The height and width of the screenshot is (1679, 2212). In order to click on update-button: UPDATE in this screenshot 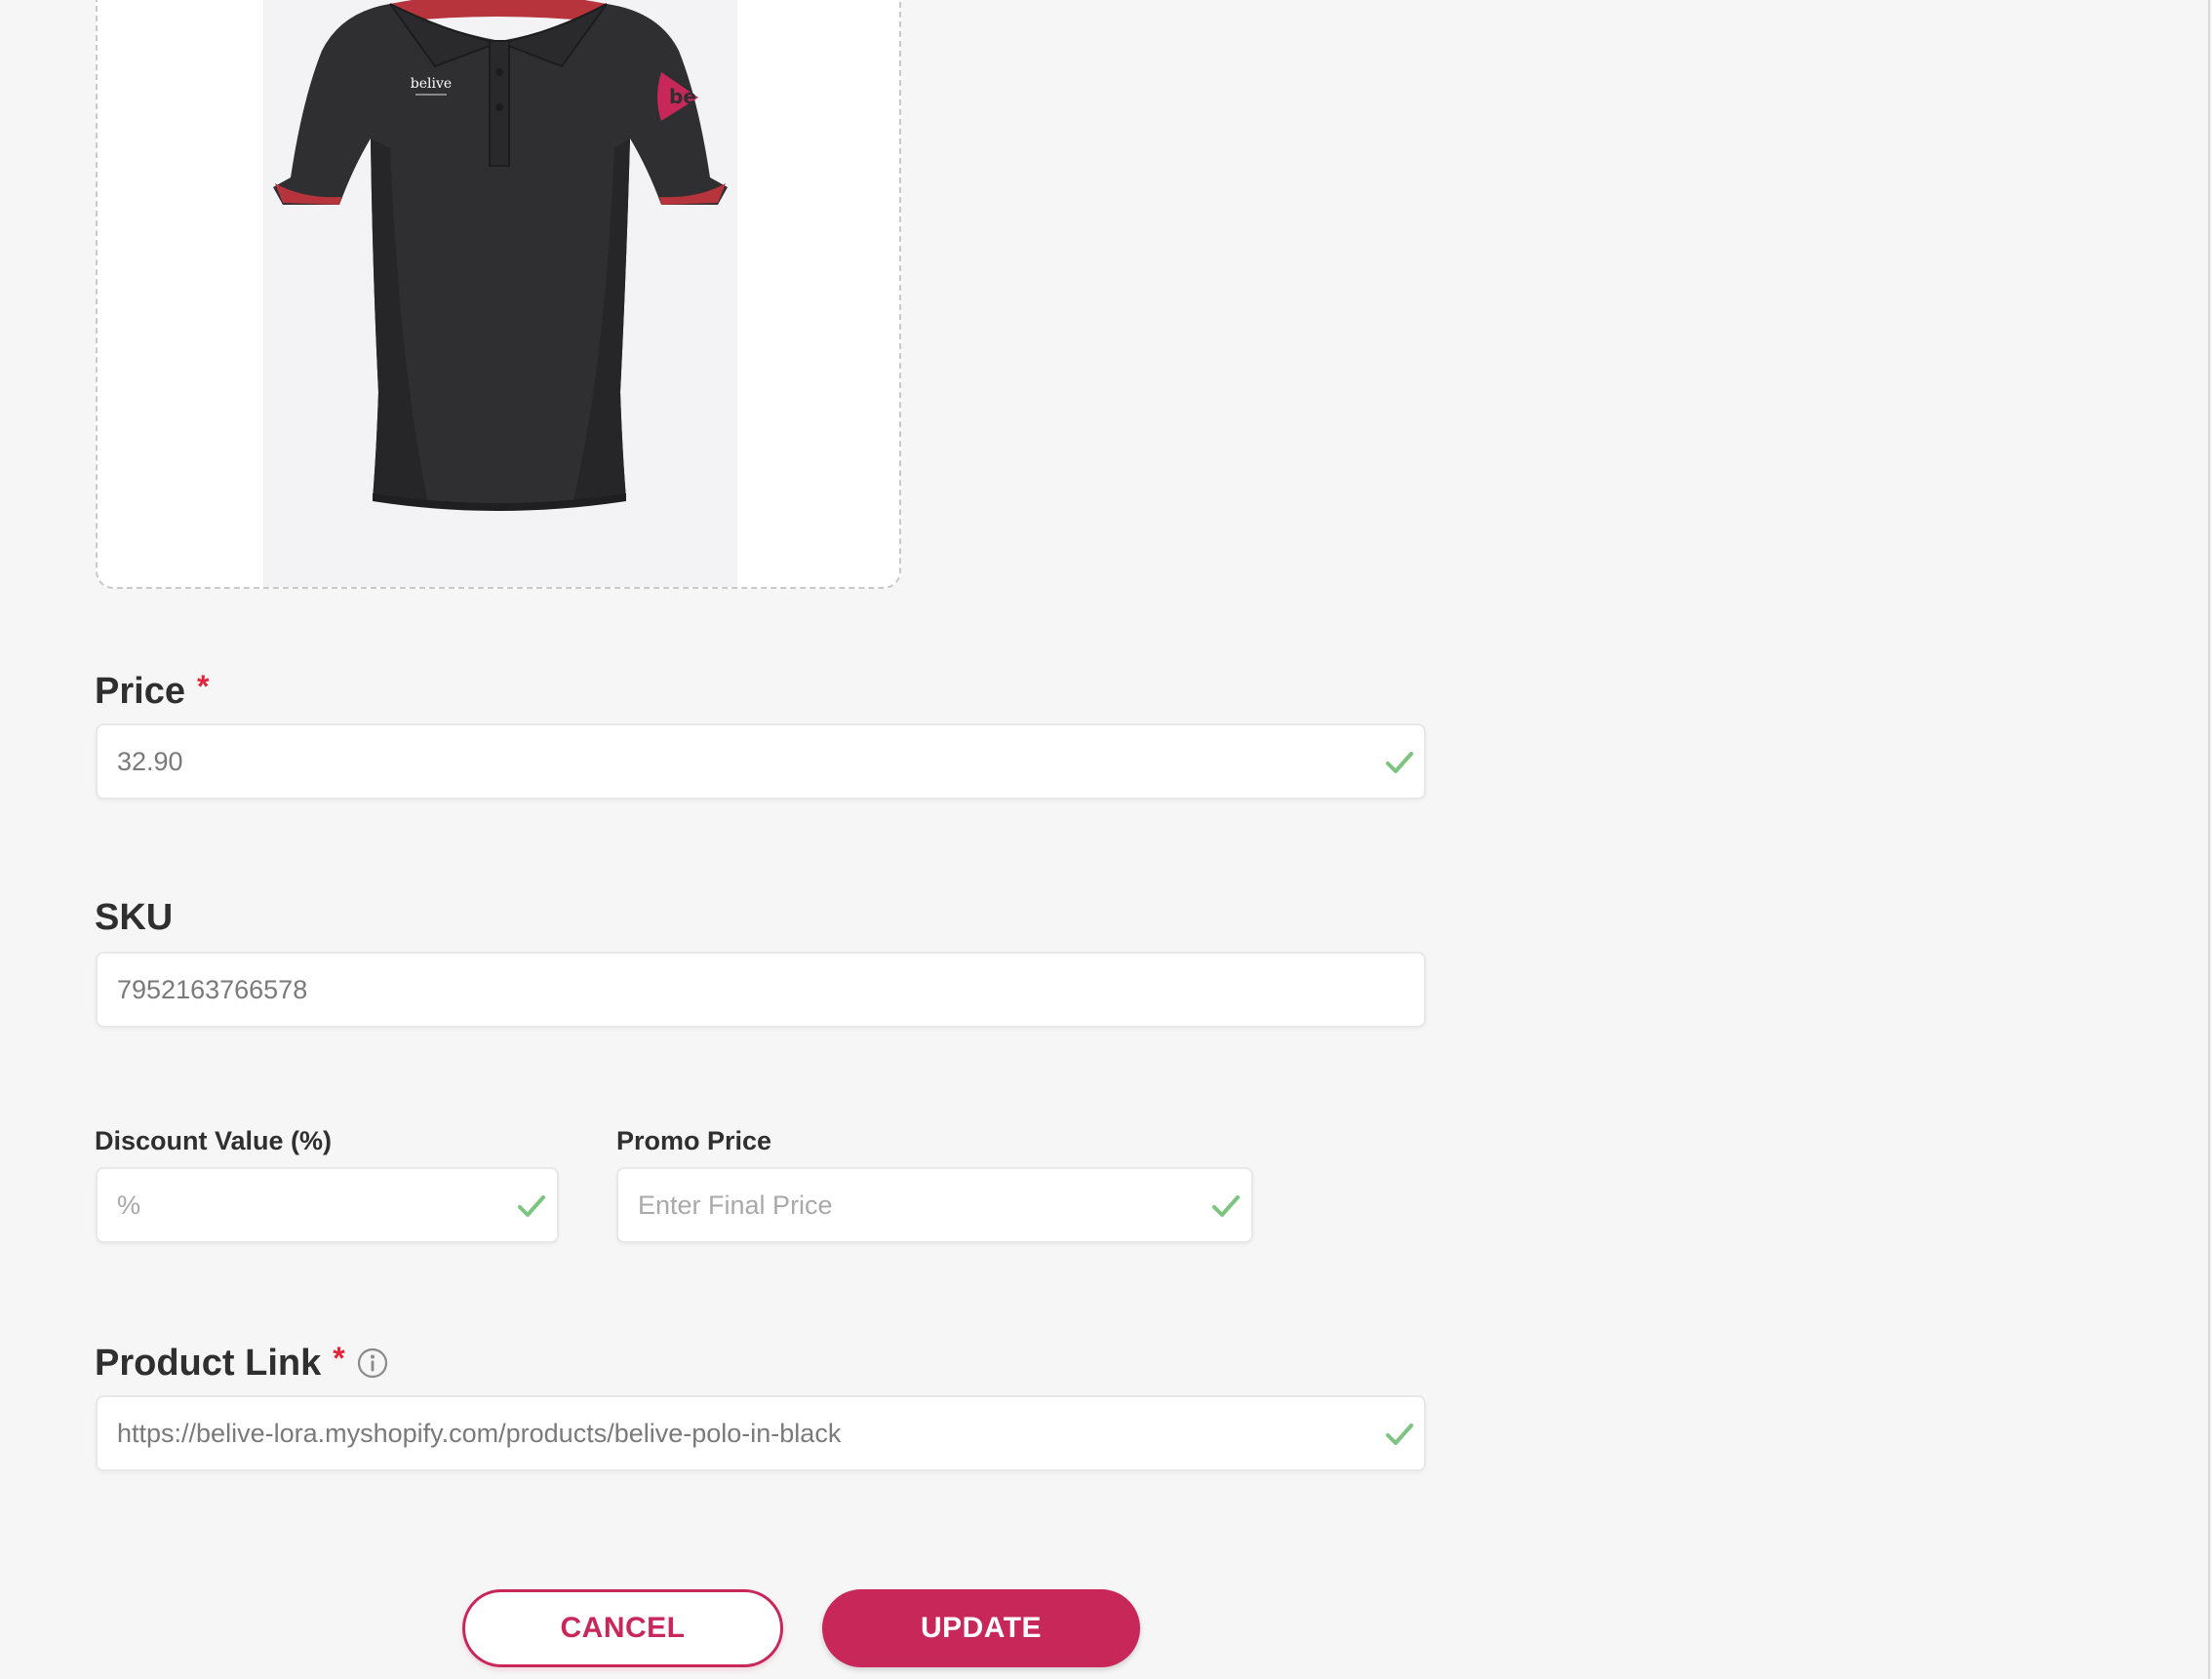, I will do `click(981, 1628)`.